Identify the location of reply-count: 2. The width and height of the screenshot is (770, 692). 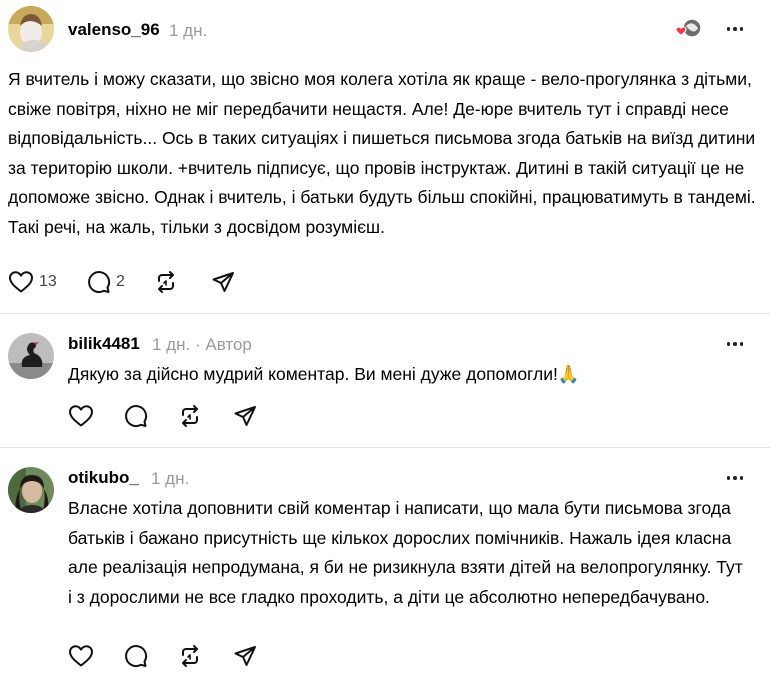
(120, 281).